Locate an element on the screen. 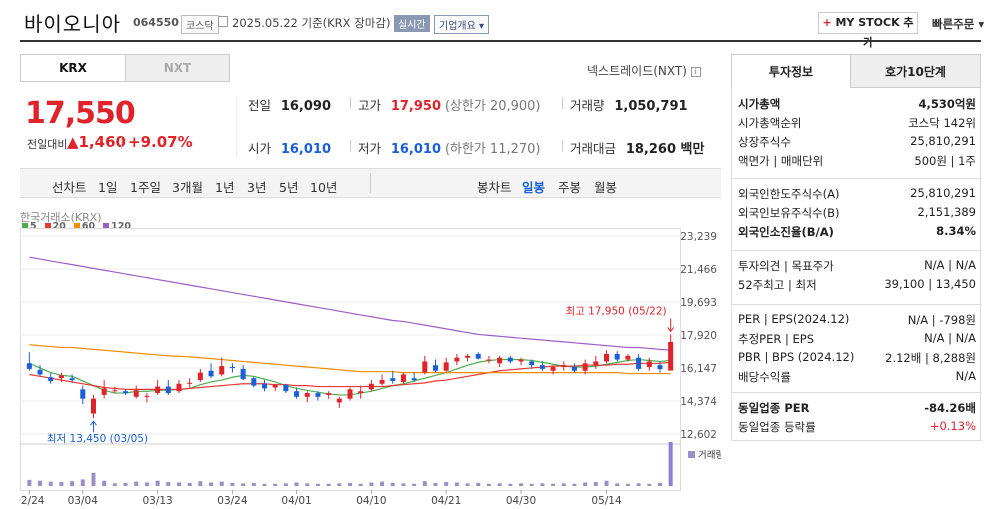  candle-chart-label: 봉차트 is located at coordinates (494, 187).